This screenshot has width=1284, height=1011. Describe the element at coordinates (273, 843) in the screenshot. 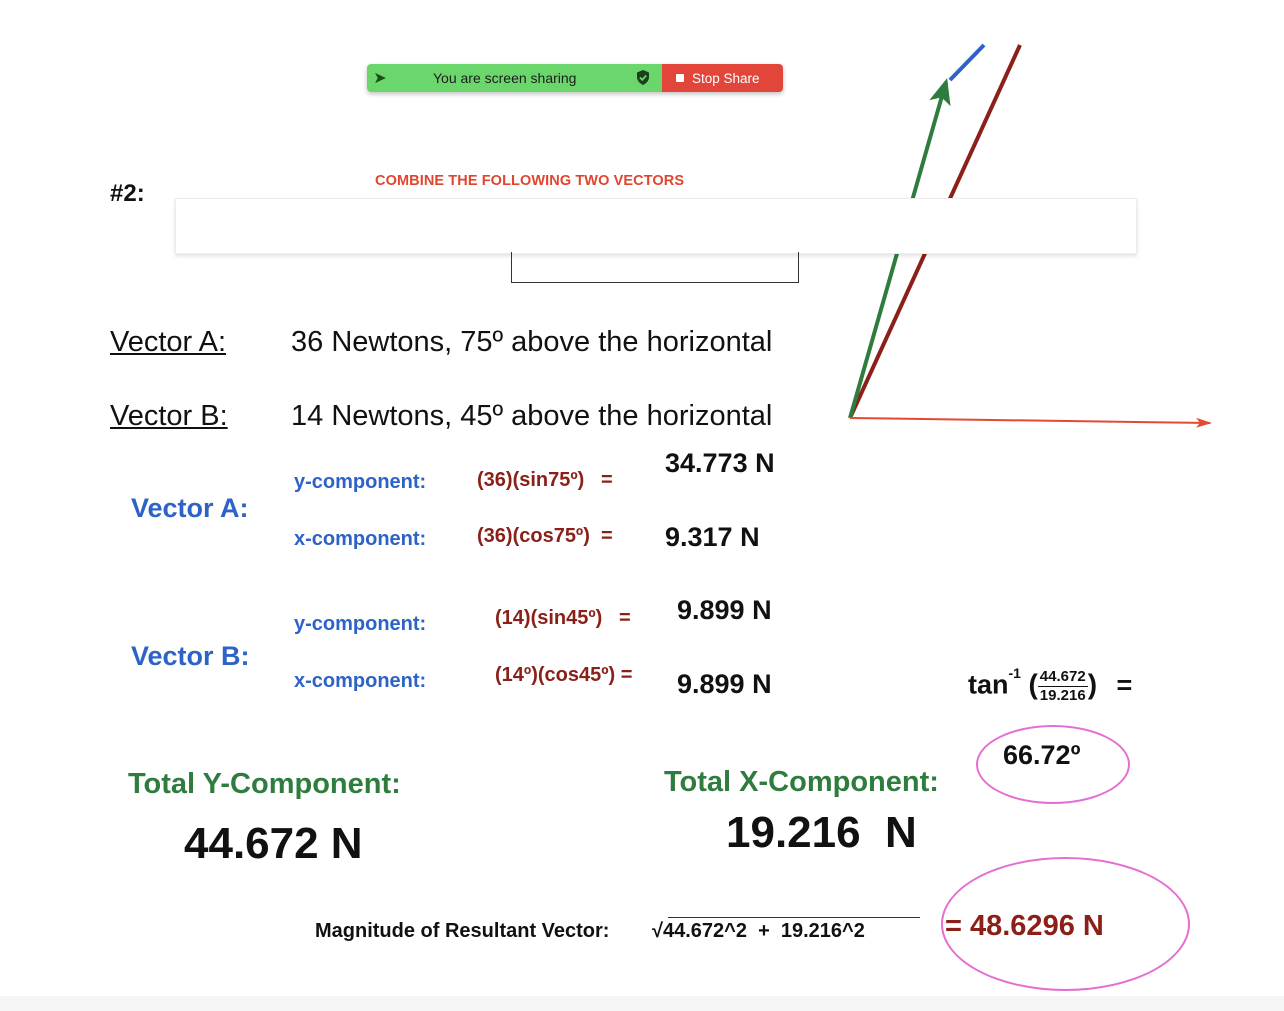

I see `total-y-value: 44.672 N` at that location.